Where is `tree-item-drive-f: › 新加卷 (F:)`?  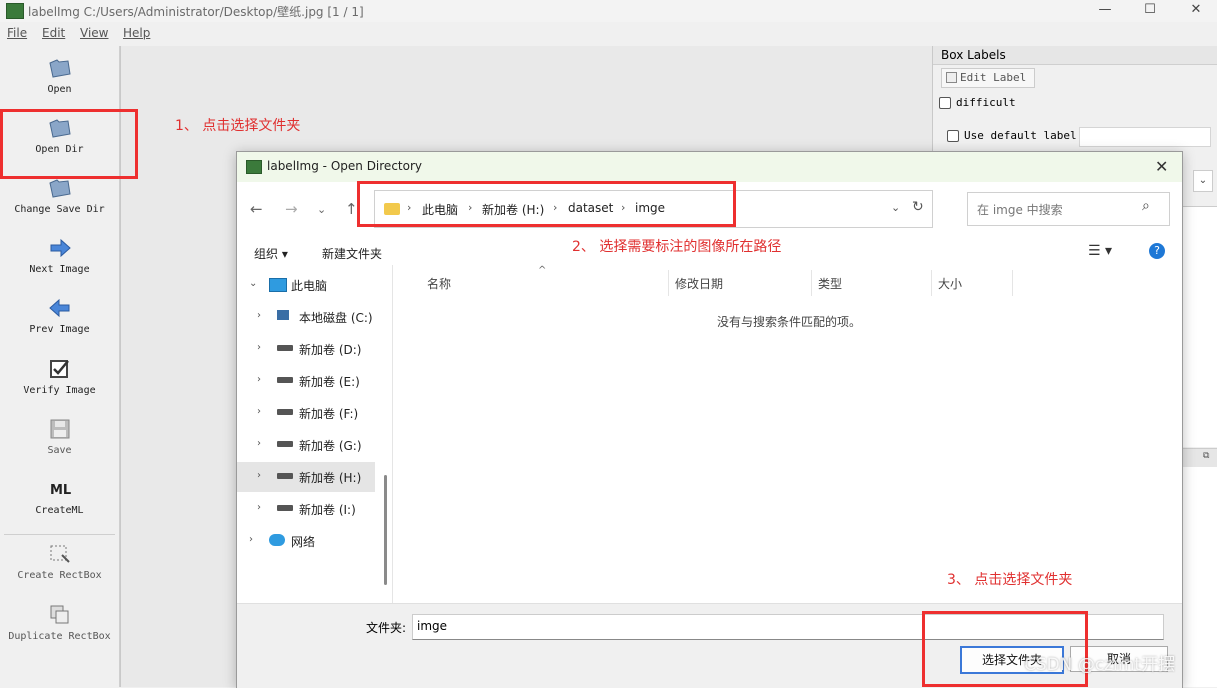 tree-item-drive-f: › 新加卷 (F:) is located at coordinates (306, 413).